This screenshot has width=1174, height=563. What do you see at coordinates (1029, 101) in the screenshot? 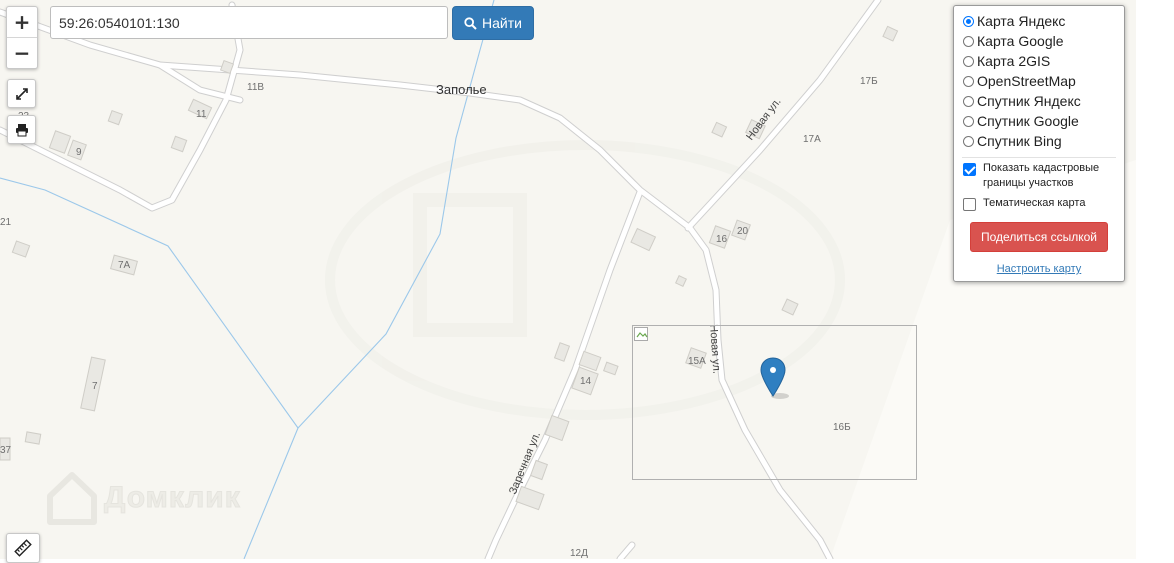
I see `layer-option-label: Спутник Яндекс` at bounding box center [1029, 101].